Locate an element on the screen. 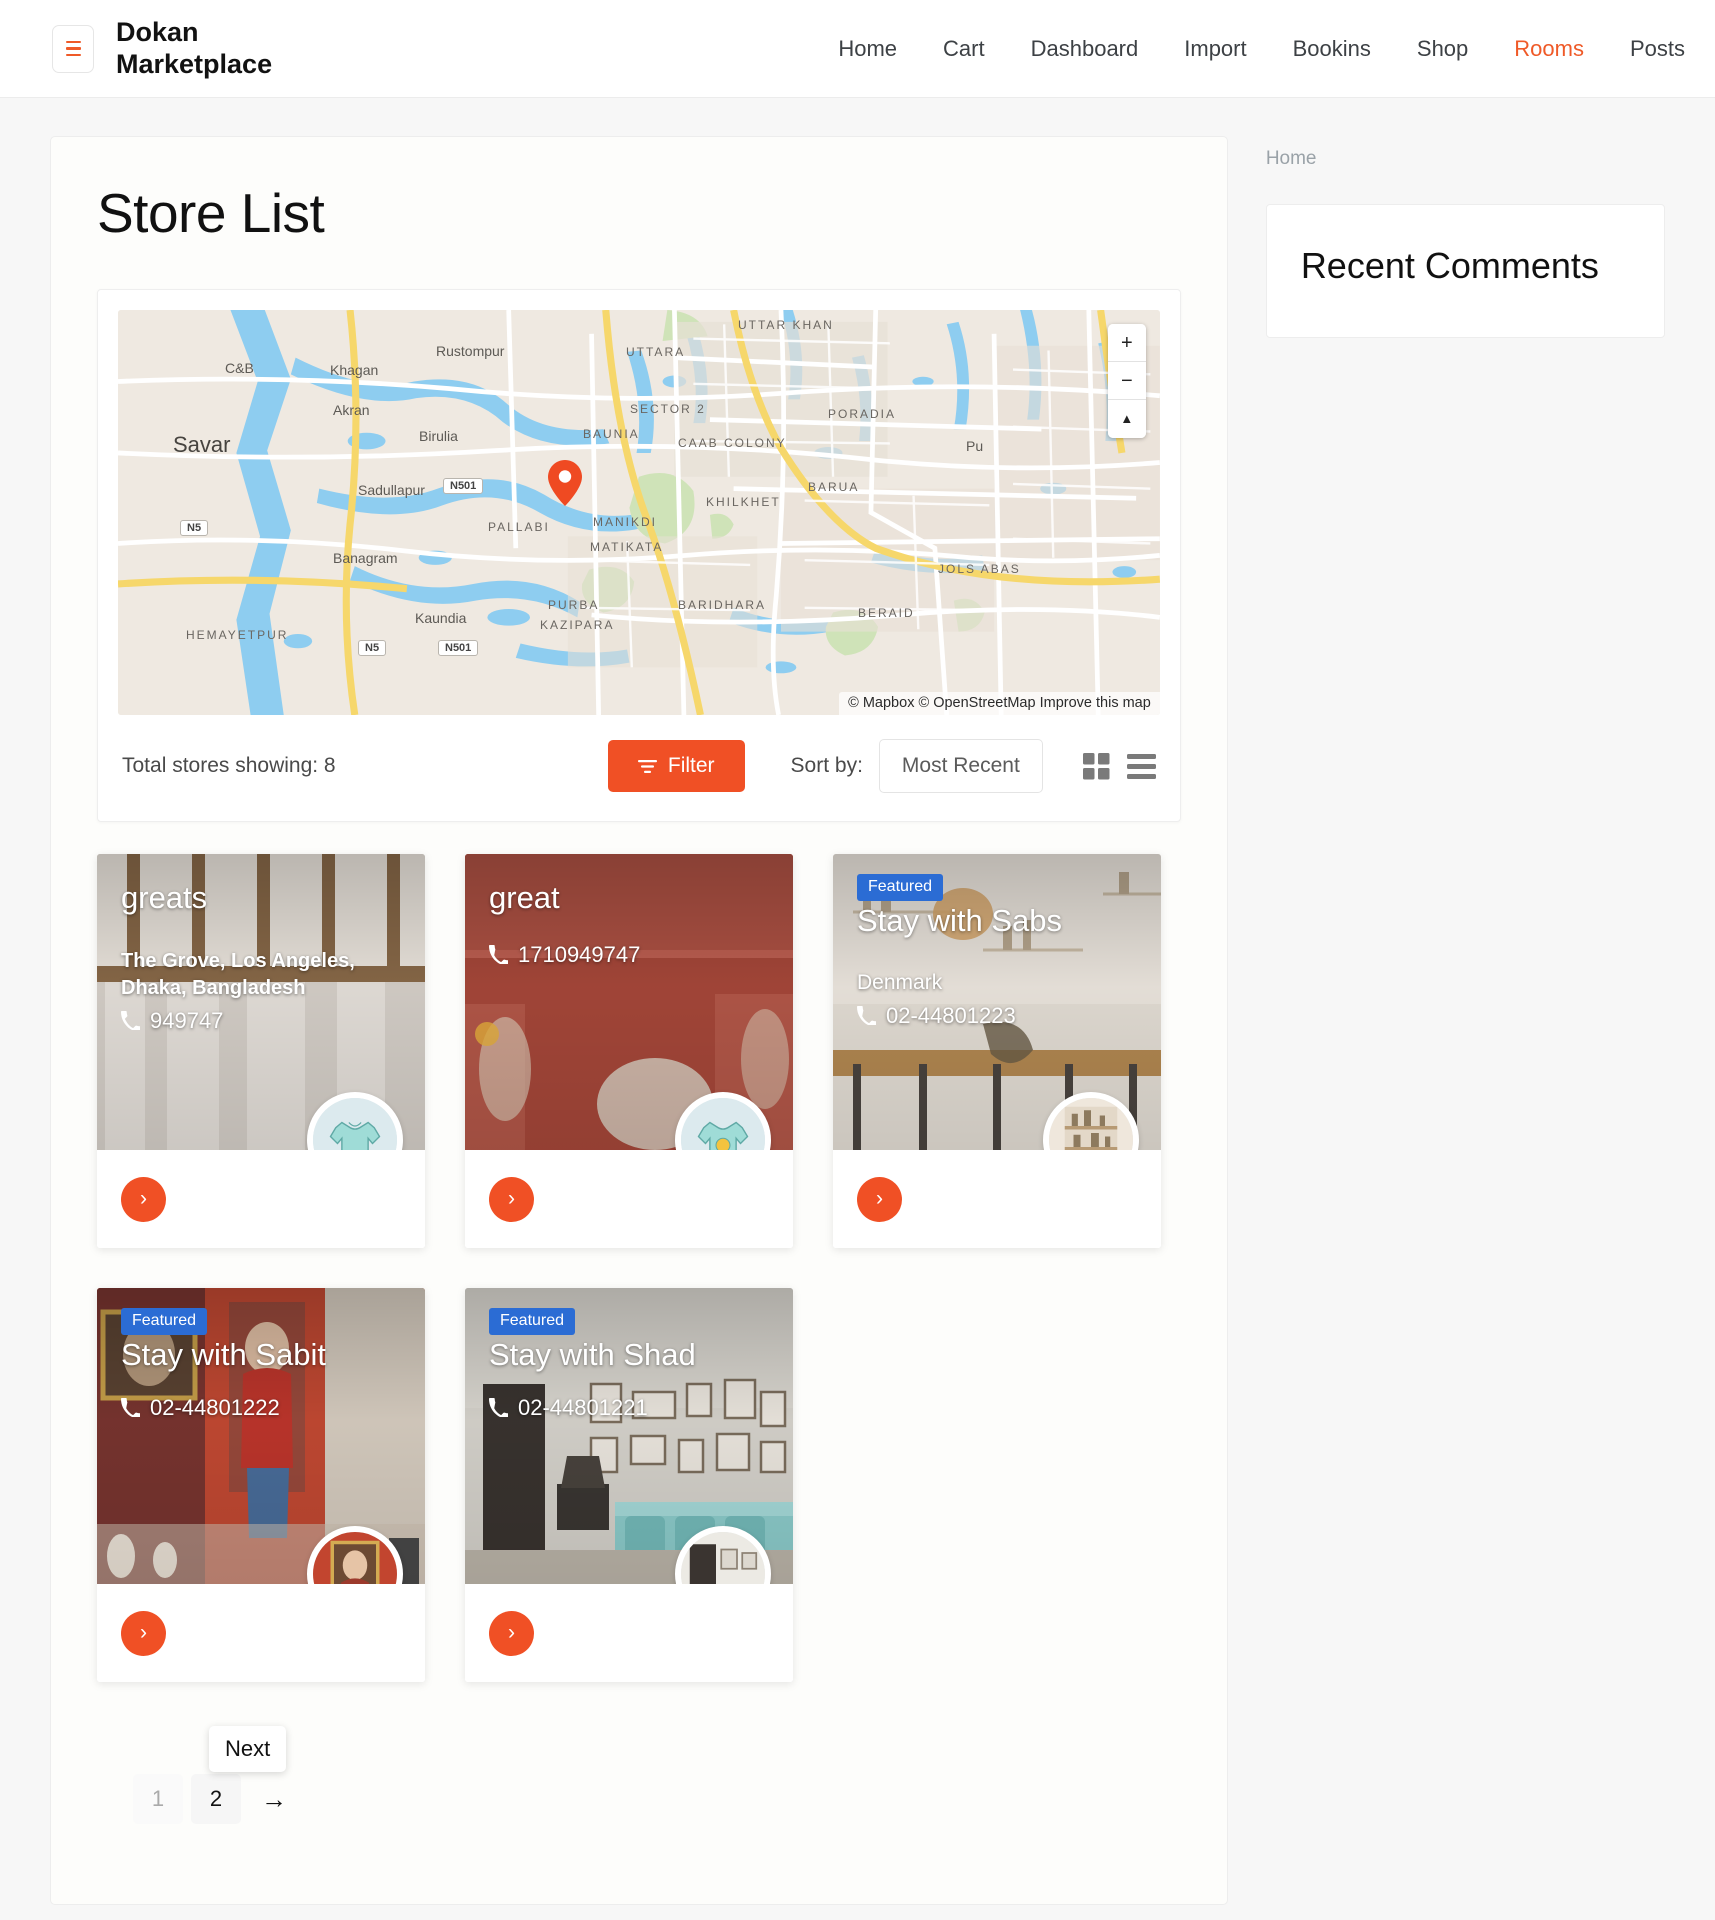  filter-icon is located at coordinates (647, 766).